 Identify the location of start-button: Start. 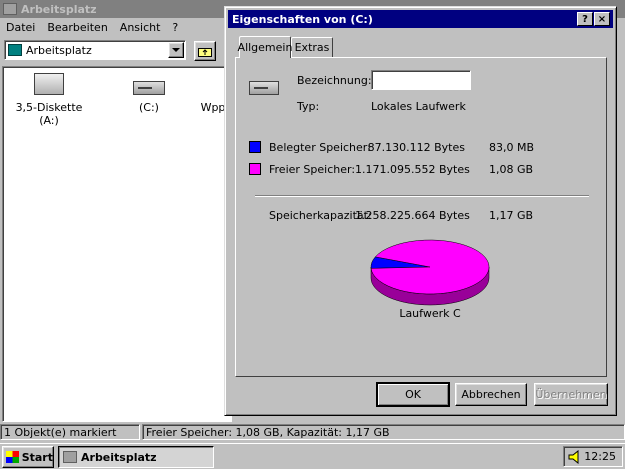
(28, 457).